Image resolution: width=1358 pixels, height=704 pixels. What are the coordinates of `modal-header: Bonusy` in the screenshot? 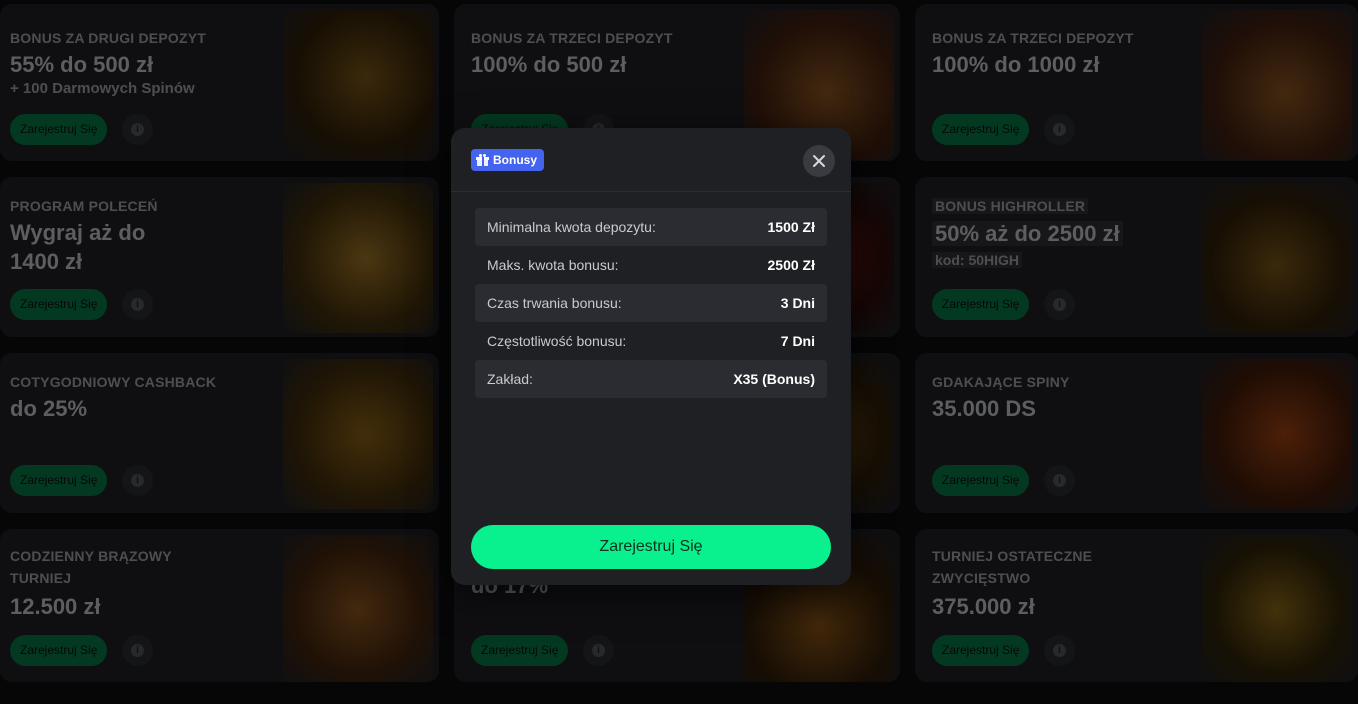 It's located at (651, 160).